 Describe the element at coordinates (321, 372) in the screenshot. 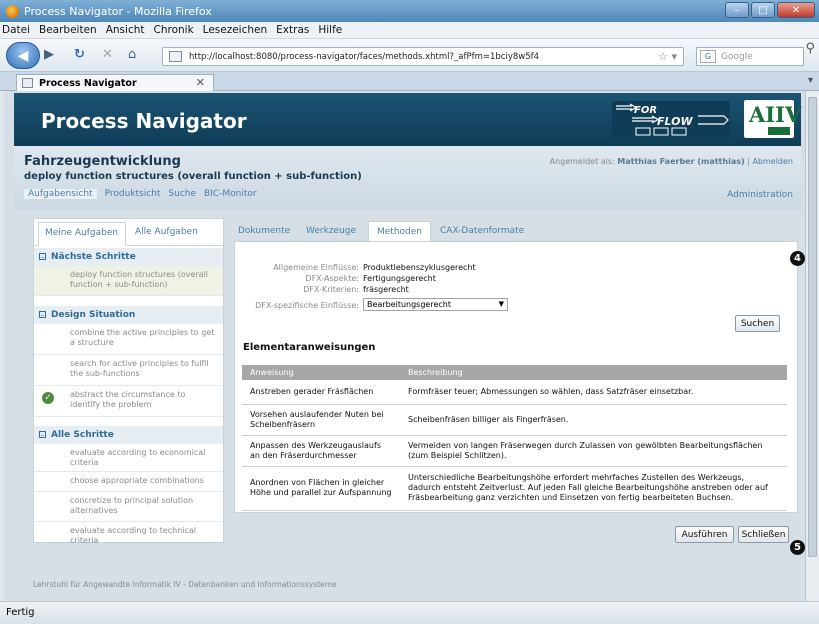

I see `column-header-anweisung: Anweisung` at that location.